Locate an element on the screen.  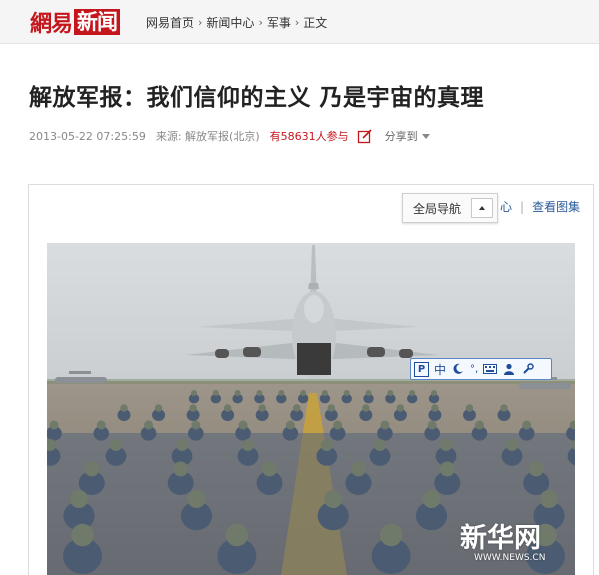
publish-datetime: 2013-05-22 07:25:59 is located at coordinates (87, 136).